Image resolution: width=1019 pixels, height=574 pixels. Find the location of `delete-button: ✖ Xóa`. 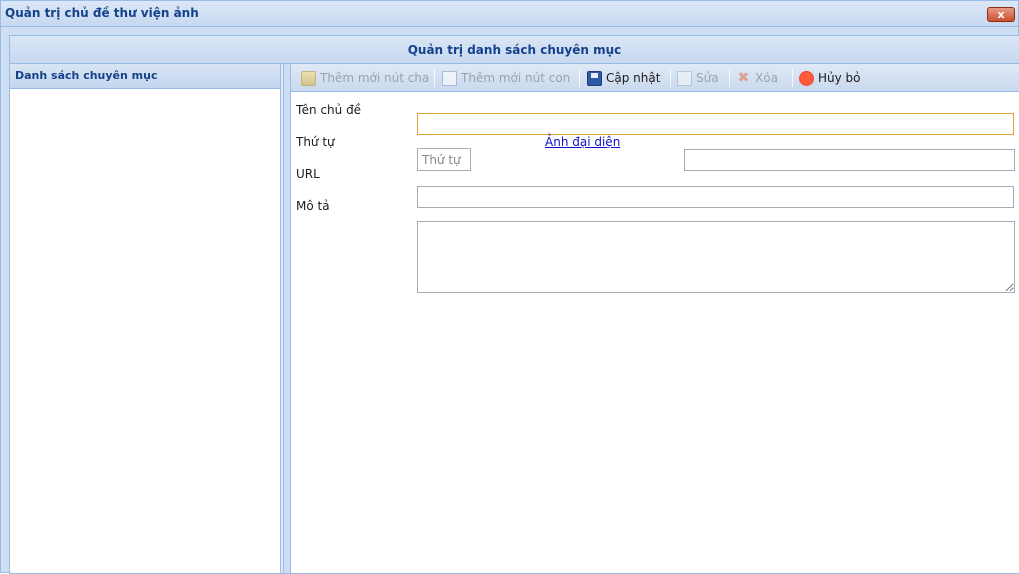

delete-button: ✖ Xóa is located at coordinates (757, 78).